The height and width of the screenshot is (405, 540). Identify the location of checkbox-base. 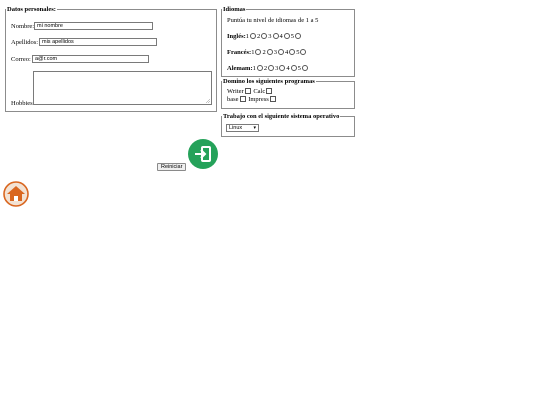
(242, 99).